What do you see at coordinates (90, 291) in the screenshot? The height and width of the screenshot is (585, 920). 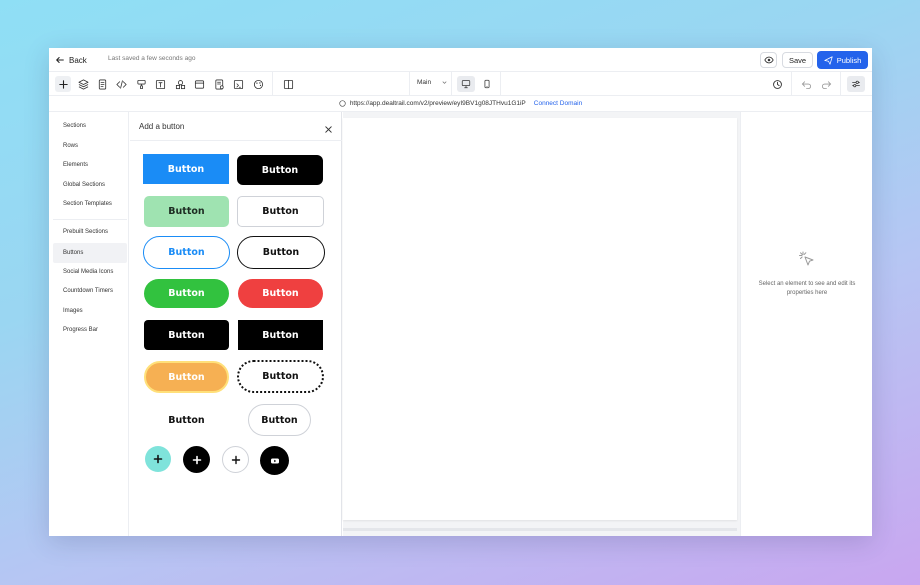 I see `sidebar-item-countdown-timers: Countdown Timers` at bounding box center [90, 291].